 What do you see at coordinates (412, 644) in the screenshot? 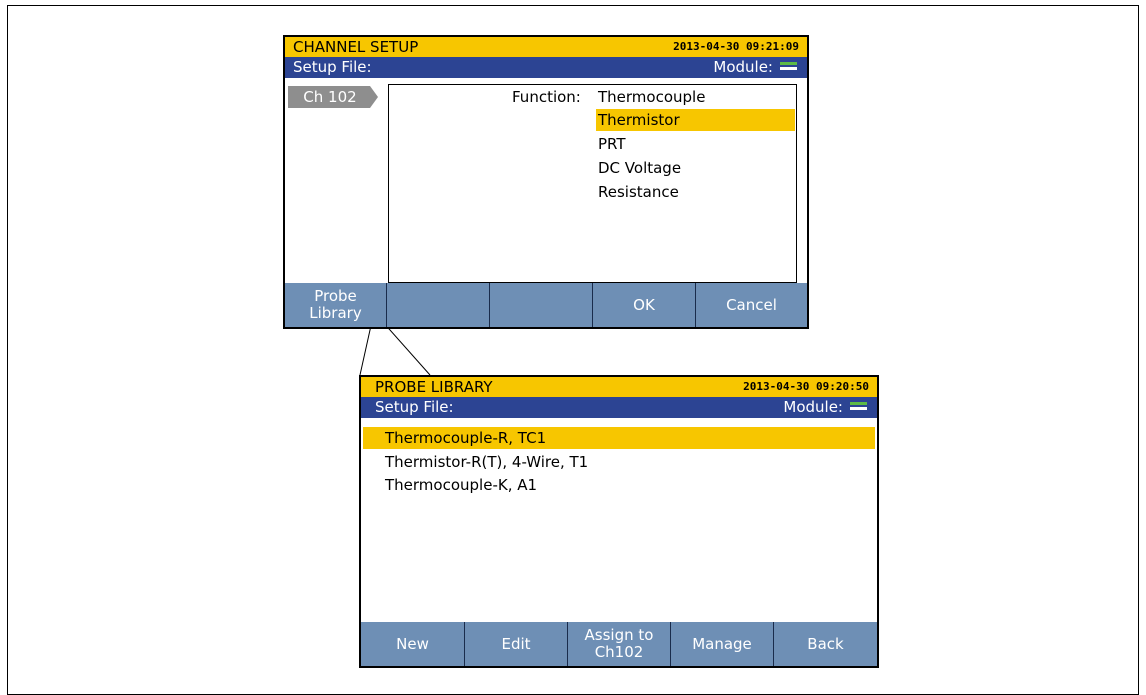
I see `new-button: New` at bounding box center [412, 644].